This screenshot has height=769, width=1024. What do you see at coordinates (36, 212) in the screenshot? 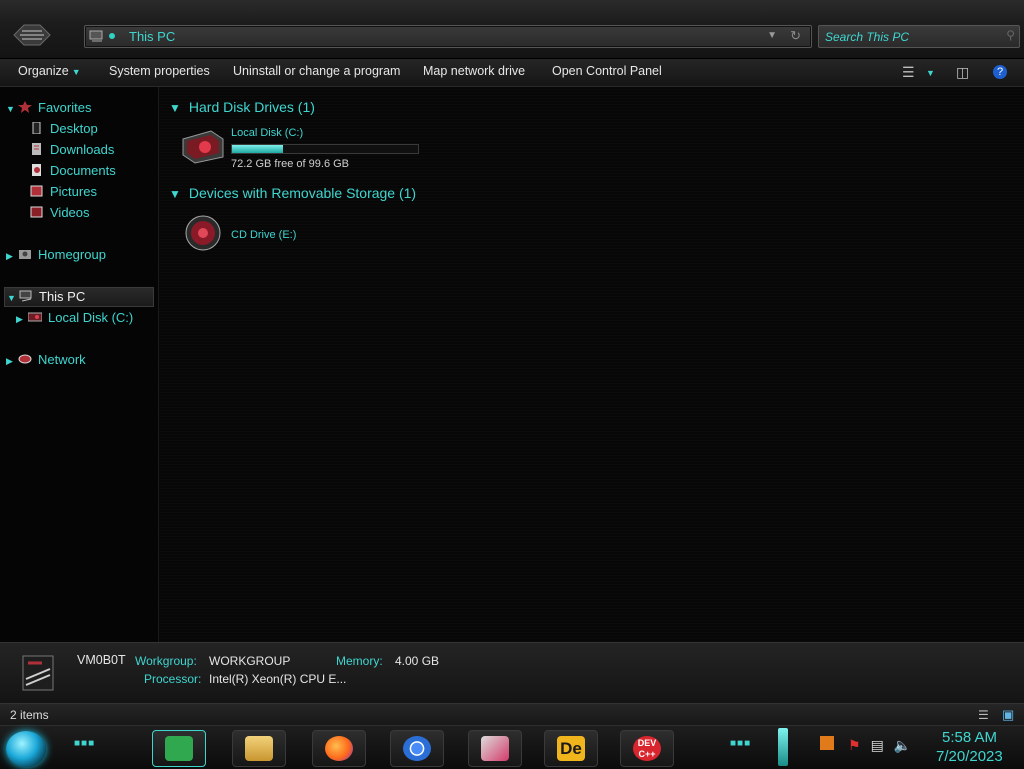
I see `videos-icon` at bounding box center [36, 212].